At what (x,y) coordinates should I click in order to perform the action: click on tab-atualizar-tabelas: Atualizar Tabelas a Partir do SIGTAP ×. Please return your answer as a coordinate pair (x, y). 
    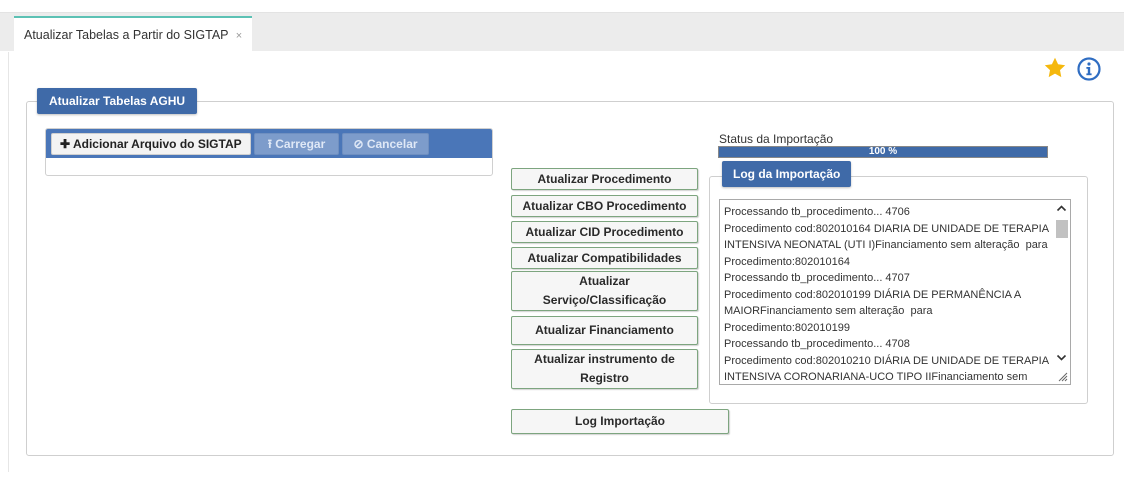
    Looking at the image, I should click on (133, 34).